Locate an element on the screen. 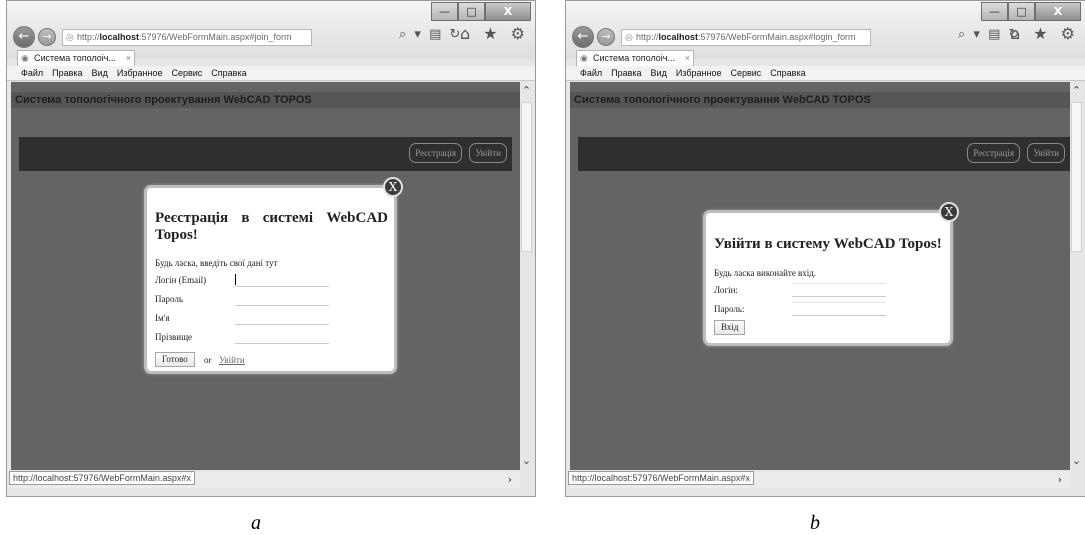 This screenshot has height=535, width=1085. address-path: :57976/WebFormMain.aspx#join_form is located at coordinates (215, 37).